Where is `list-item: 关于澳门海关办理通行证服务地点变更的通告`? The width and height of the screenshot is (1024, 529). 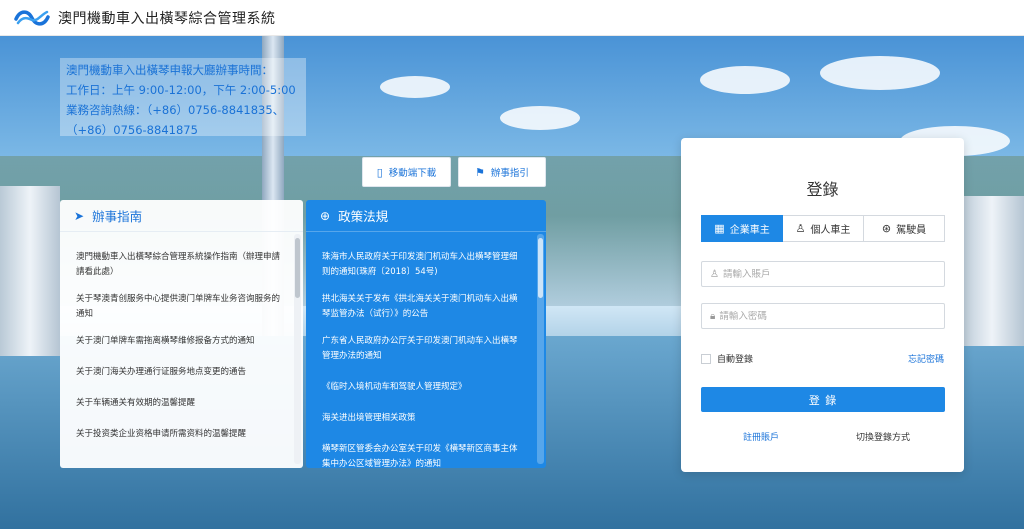
list-item: 关于澳门海关办理通行证服务地点变更的通告 is located at coordinates (176, 372).